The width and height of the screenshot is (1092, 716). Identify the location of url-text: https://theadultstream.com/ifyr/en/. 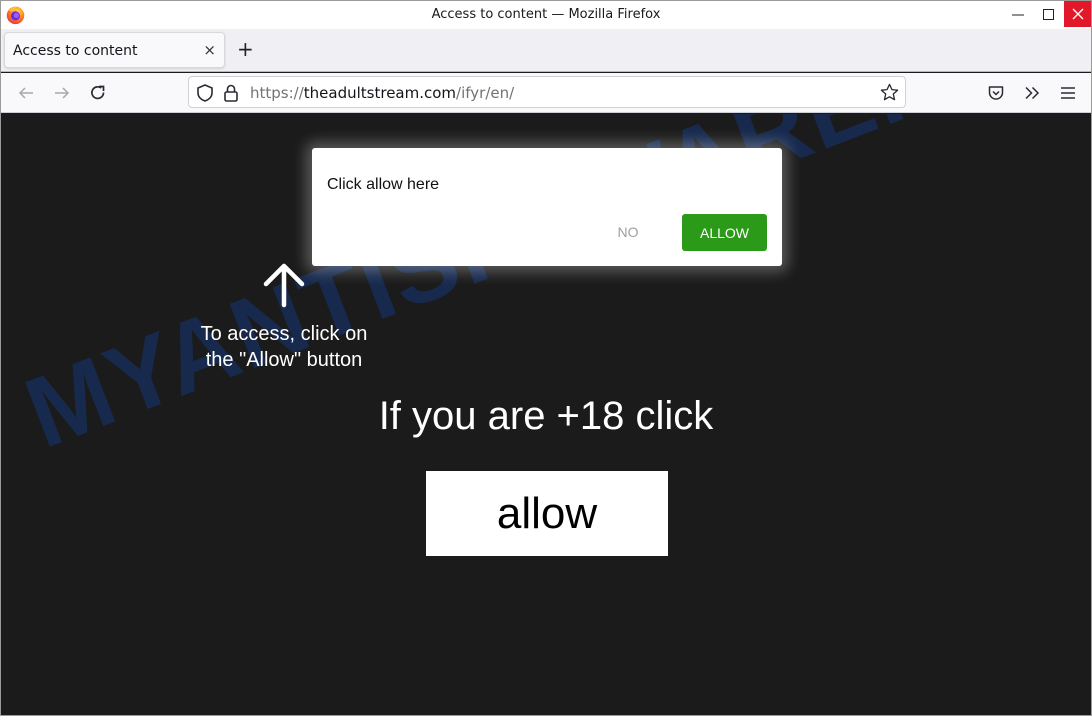
(382, 93).